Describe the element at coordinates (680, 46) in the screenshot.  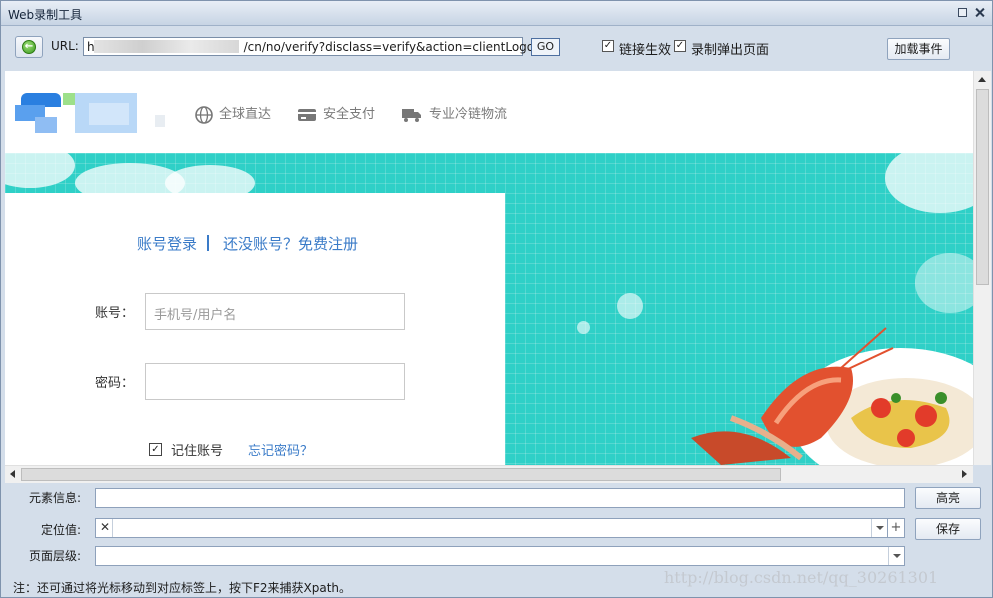
I see `record-popup-checkbox: ✓` at that location.